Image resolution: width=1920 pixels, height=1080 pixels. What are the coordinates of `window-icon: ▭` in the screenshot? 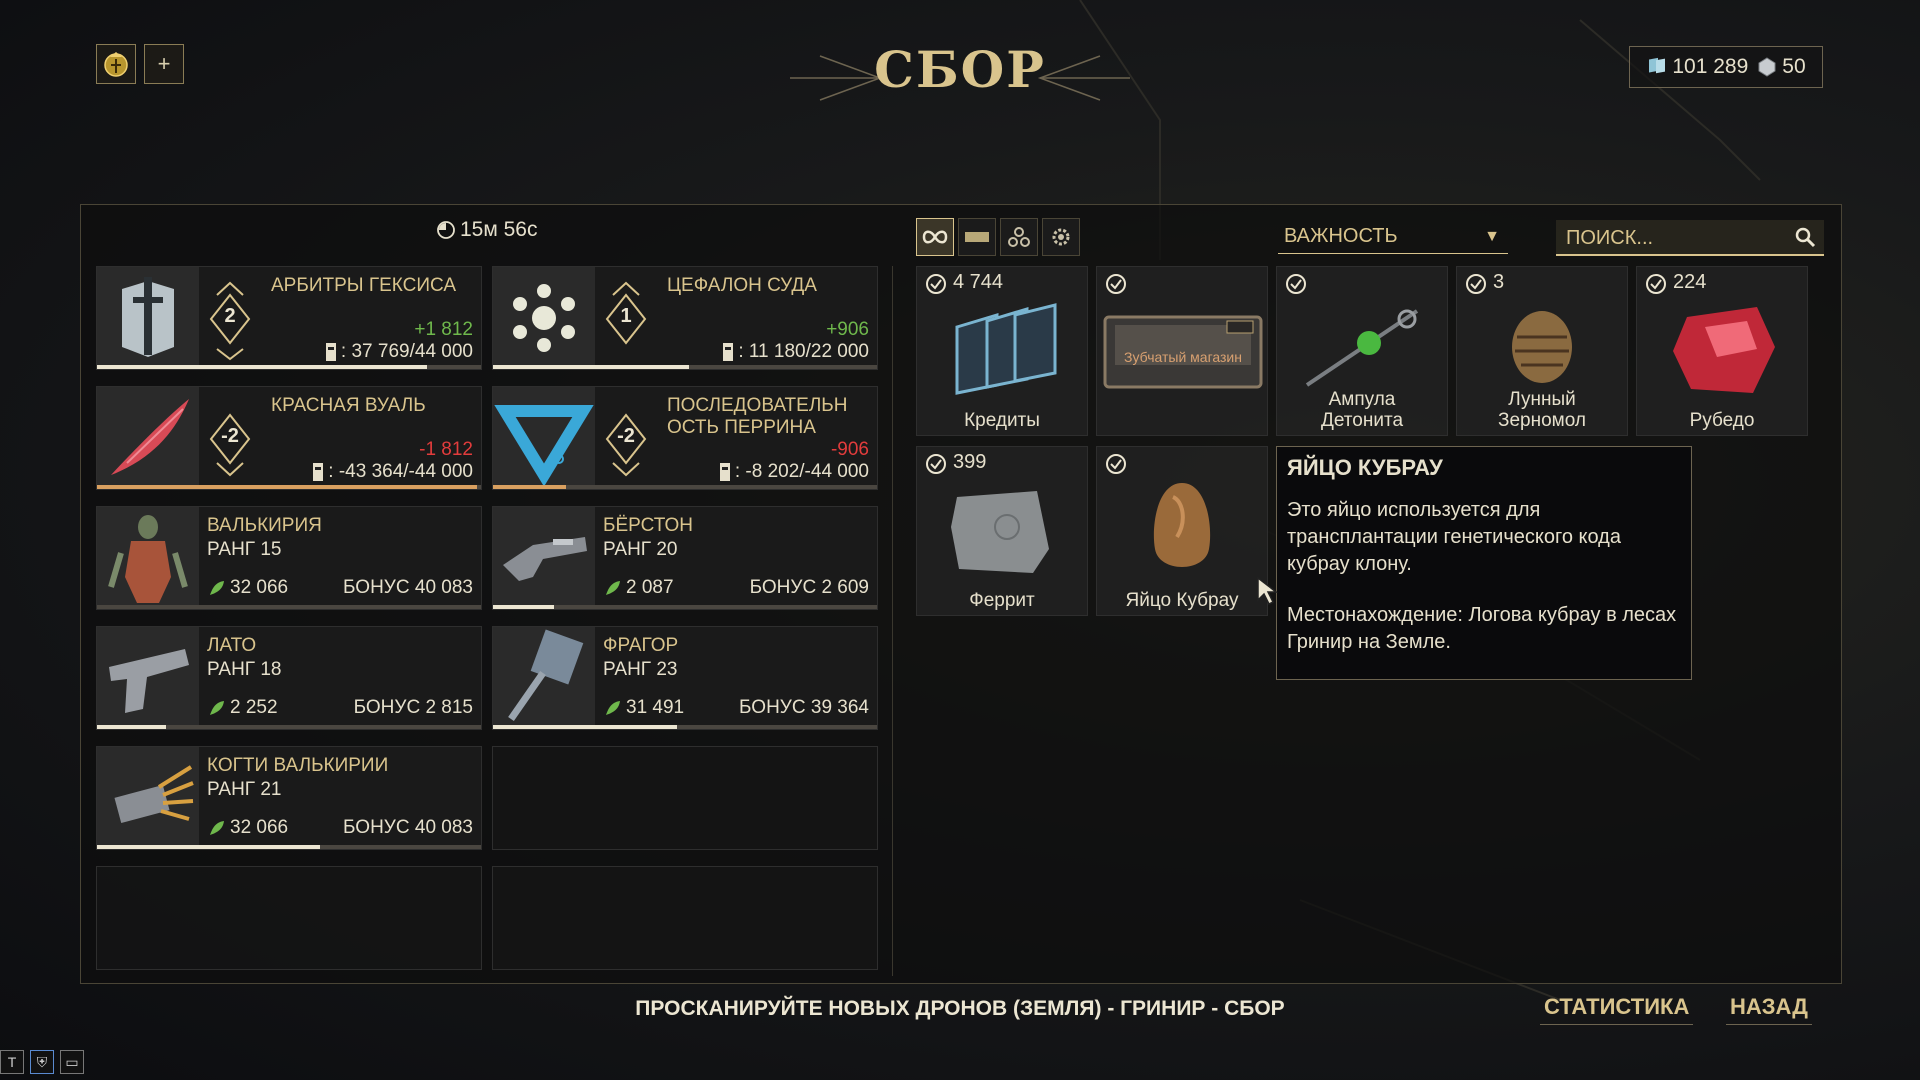 It's located at (72, 1062).